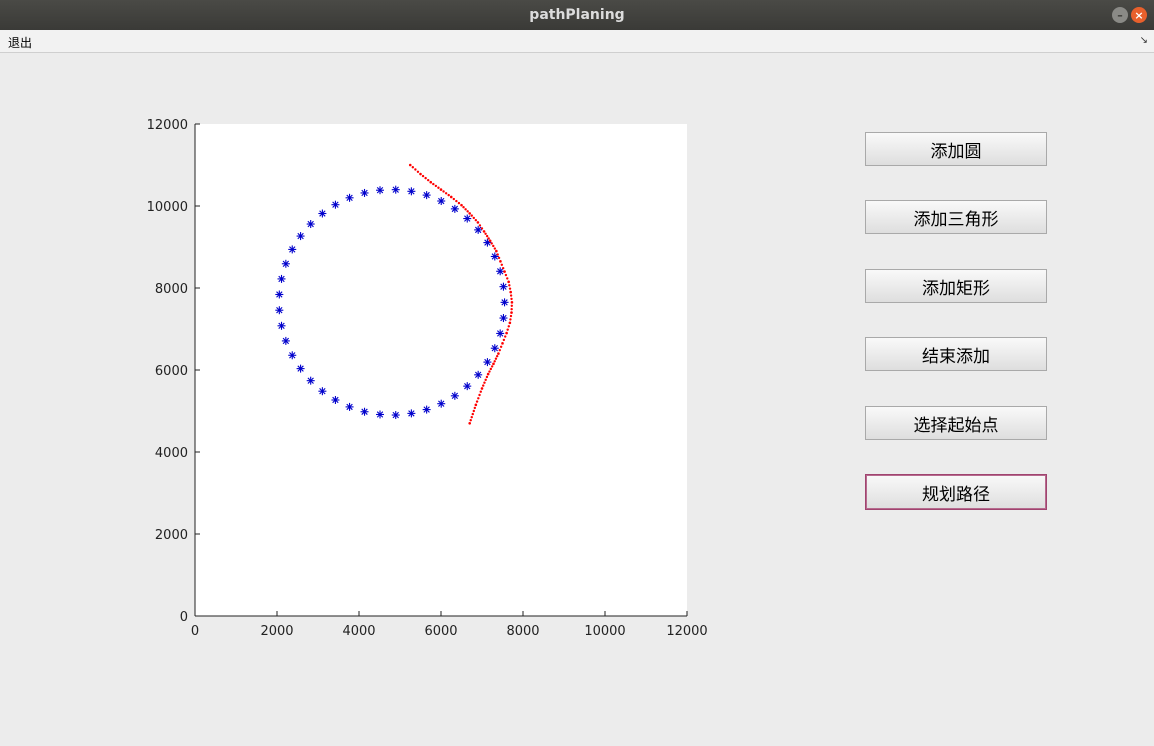 The width and height of the screenshot is (1154, 746). What do you see at coordinates (956, 149) in the screenshot?
I see `add-circle-button: 添加圆` at bounding box center [956, 149].